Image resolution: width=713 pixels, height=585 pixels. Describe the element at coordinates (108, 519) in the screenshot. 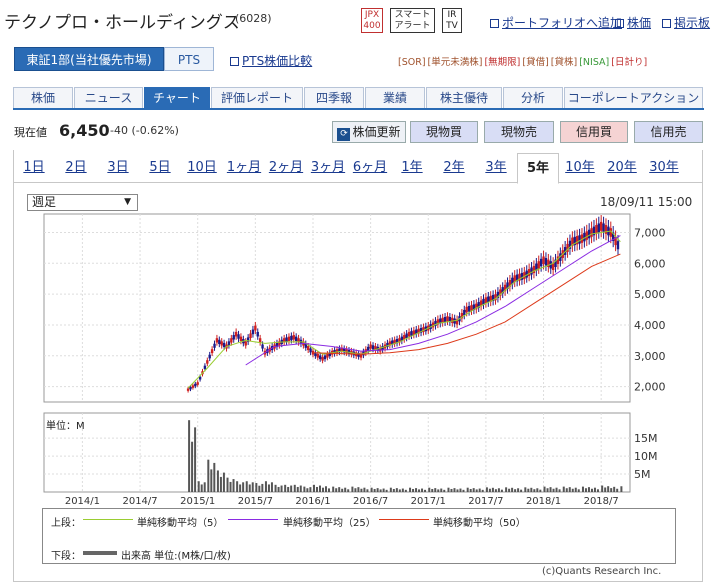

I see `legend-ma5-swatch` at that location.